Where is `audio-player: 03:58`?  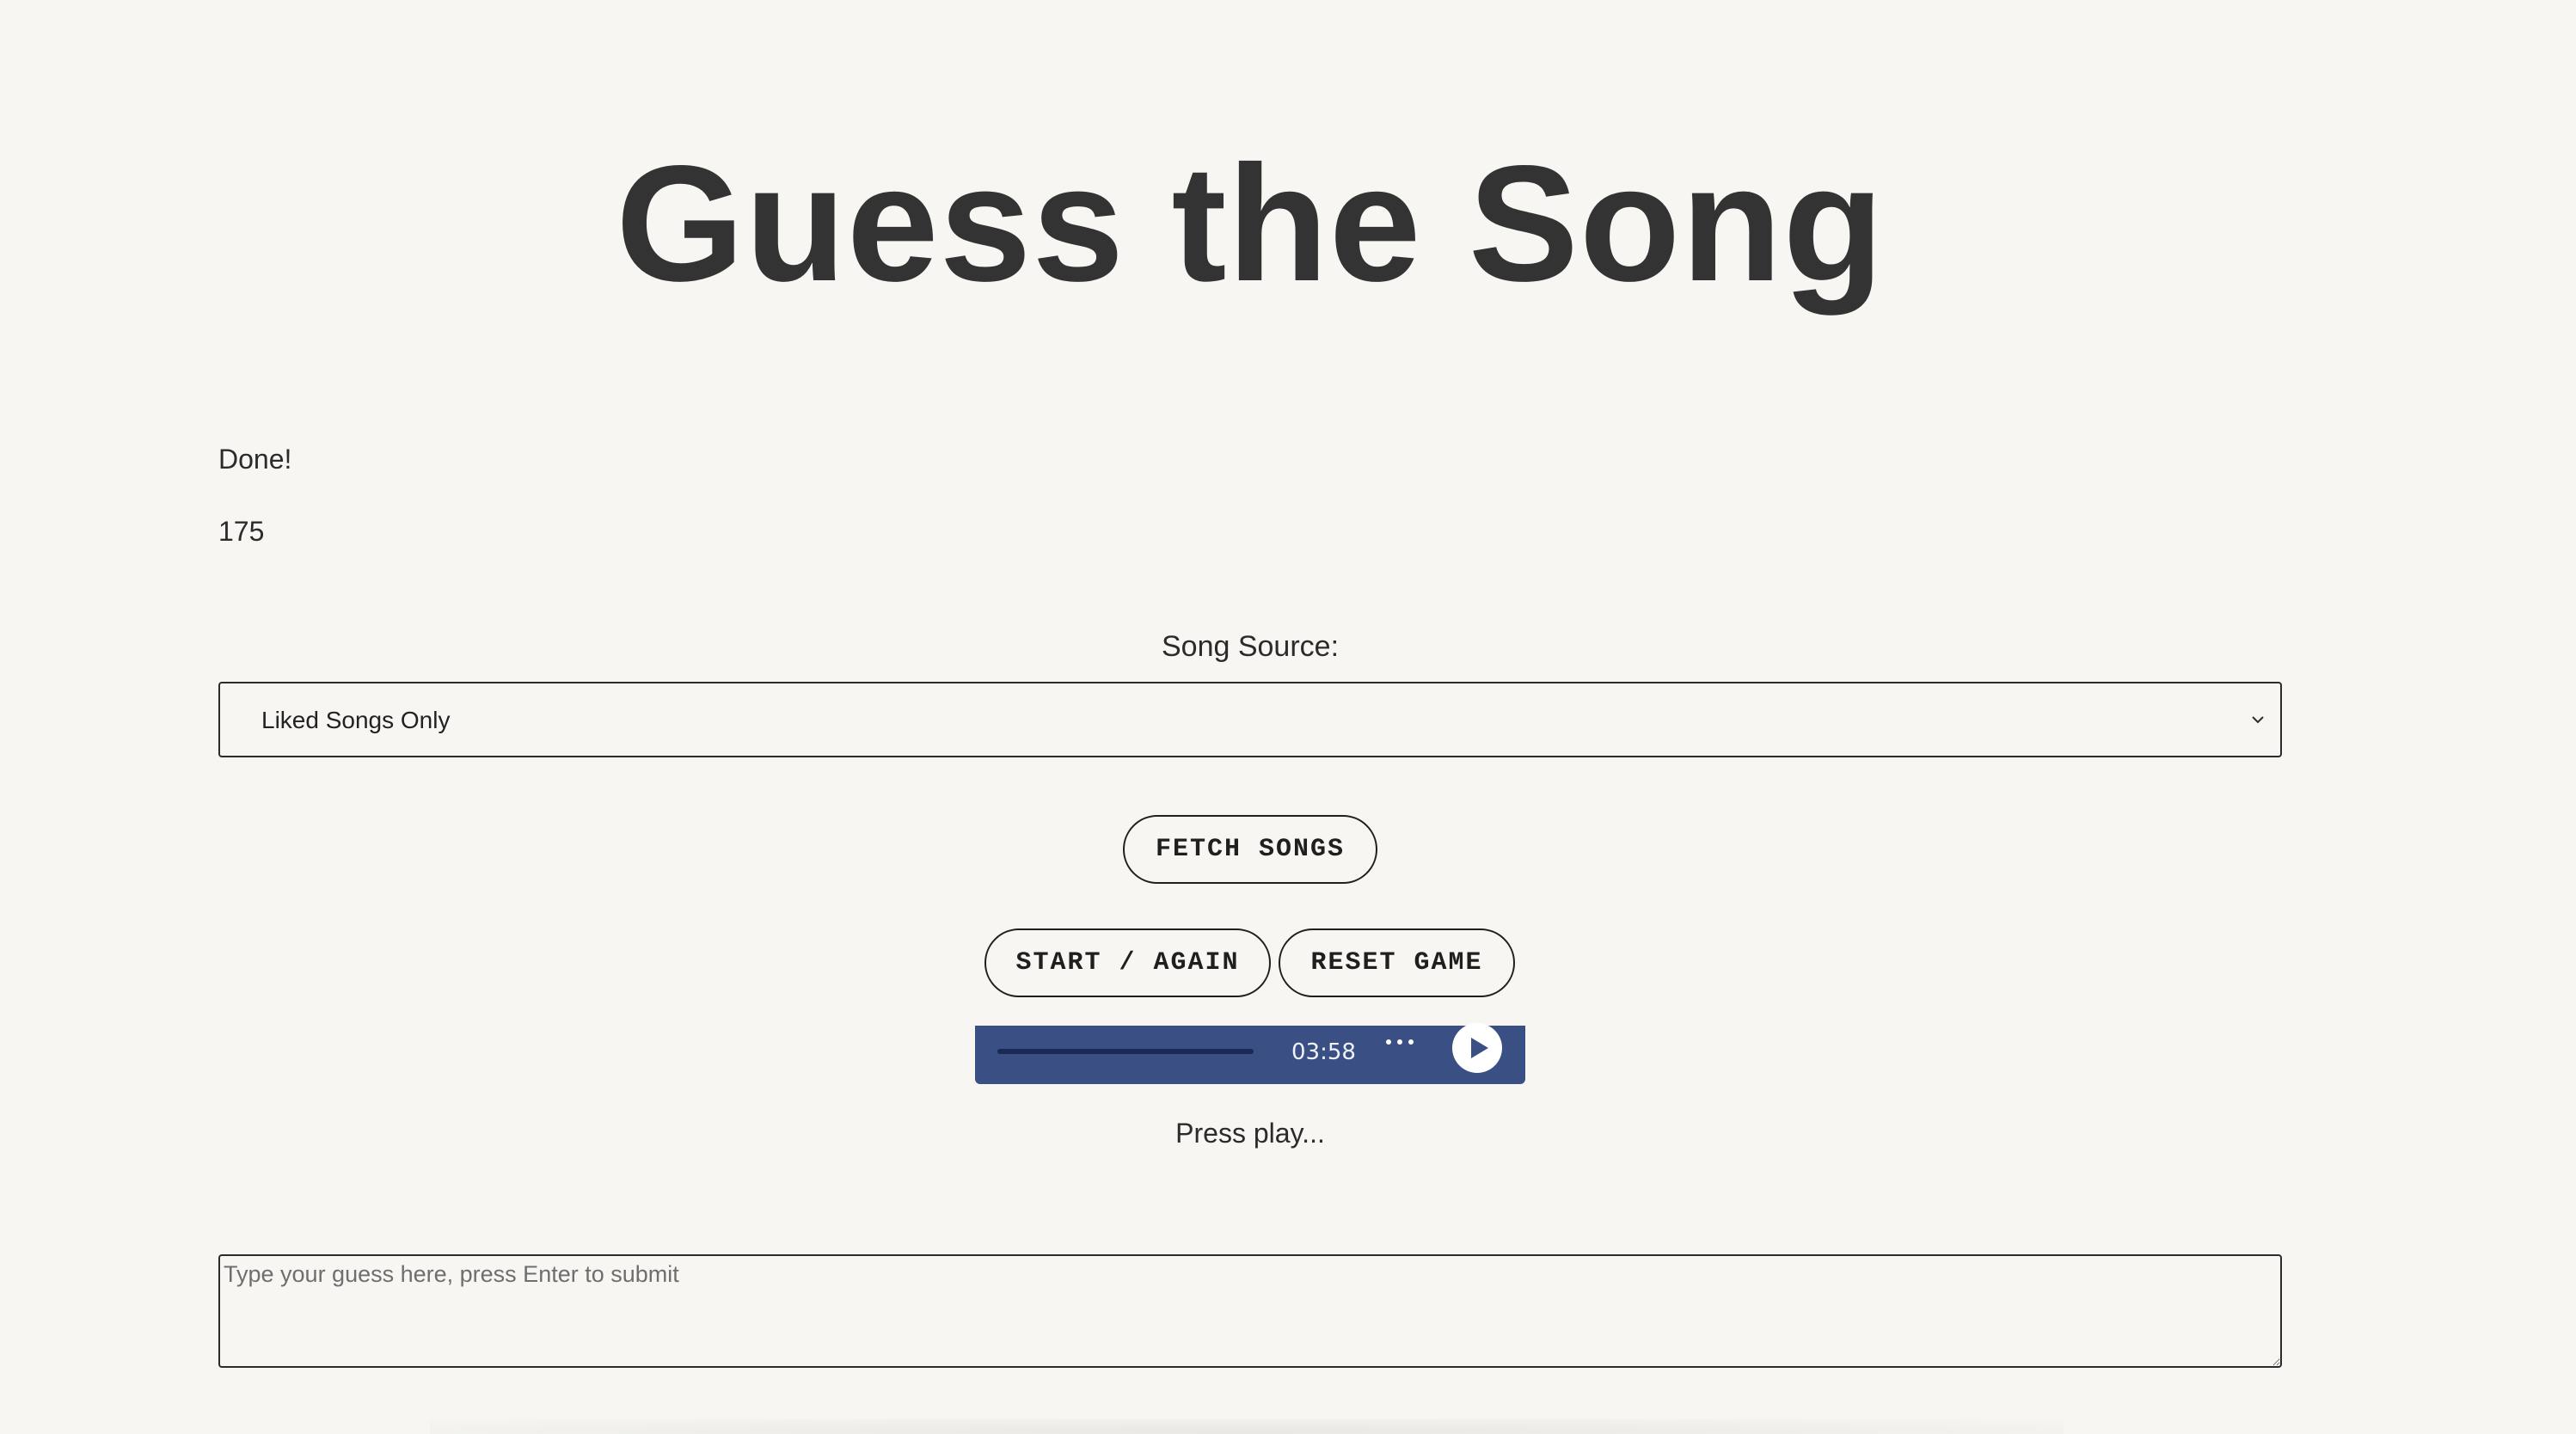 audio-player: 03:58 is located at coordinates (1250, 1053).